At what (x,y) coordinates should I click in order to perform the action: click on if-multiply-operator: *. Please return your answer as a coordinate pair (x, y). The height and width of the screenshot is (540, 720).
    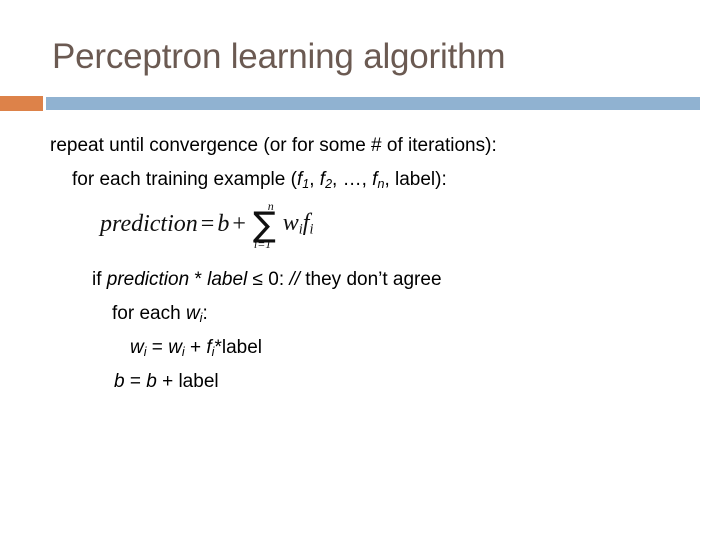
    Looking at the image, I should click on (198, 279).